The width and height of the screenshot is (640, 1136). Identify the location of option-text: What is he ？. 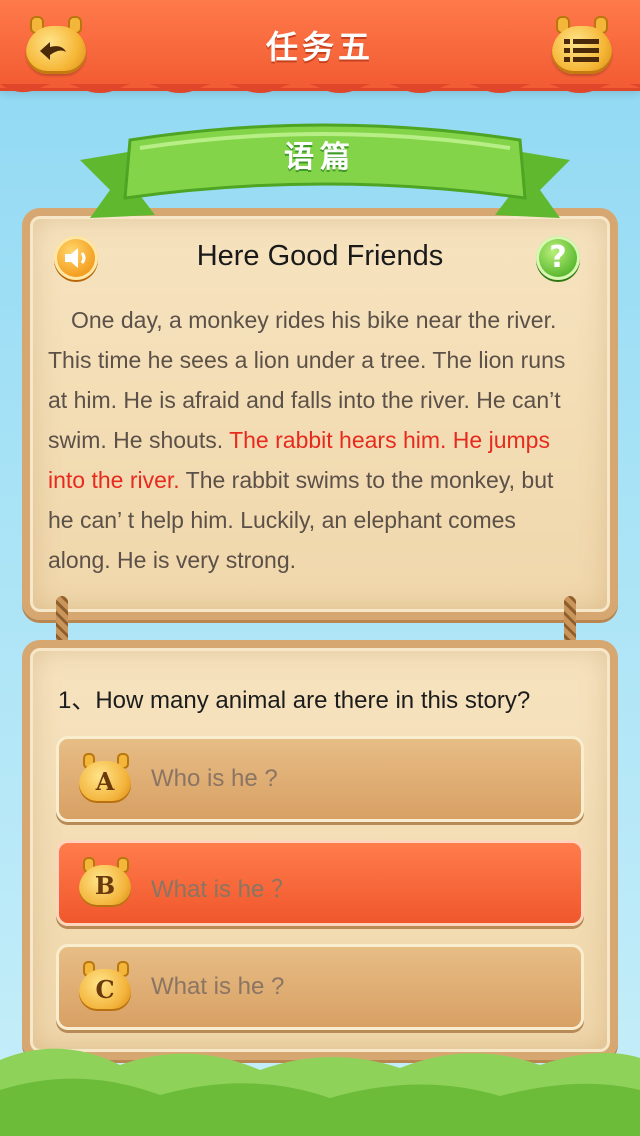
(223, 889).